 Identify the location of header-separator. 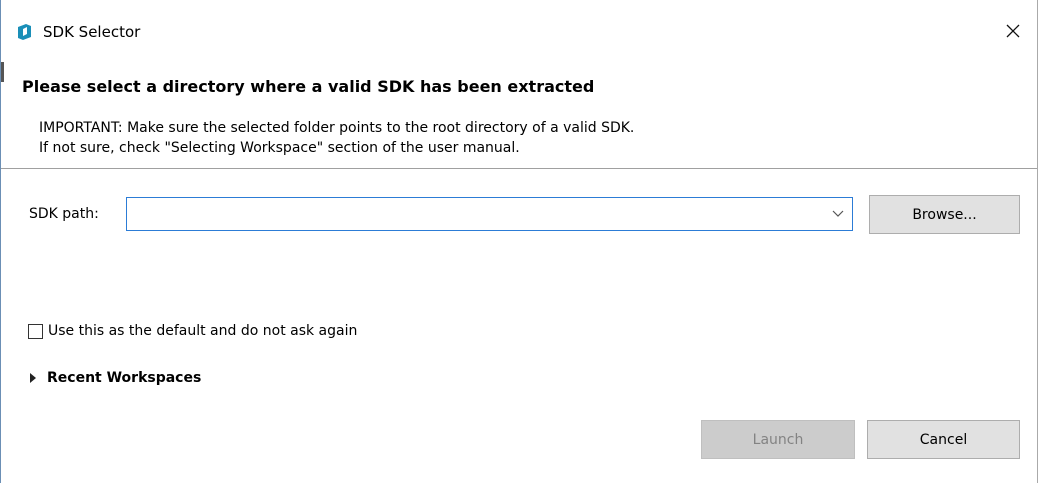
(519, 168).